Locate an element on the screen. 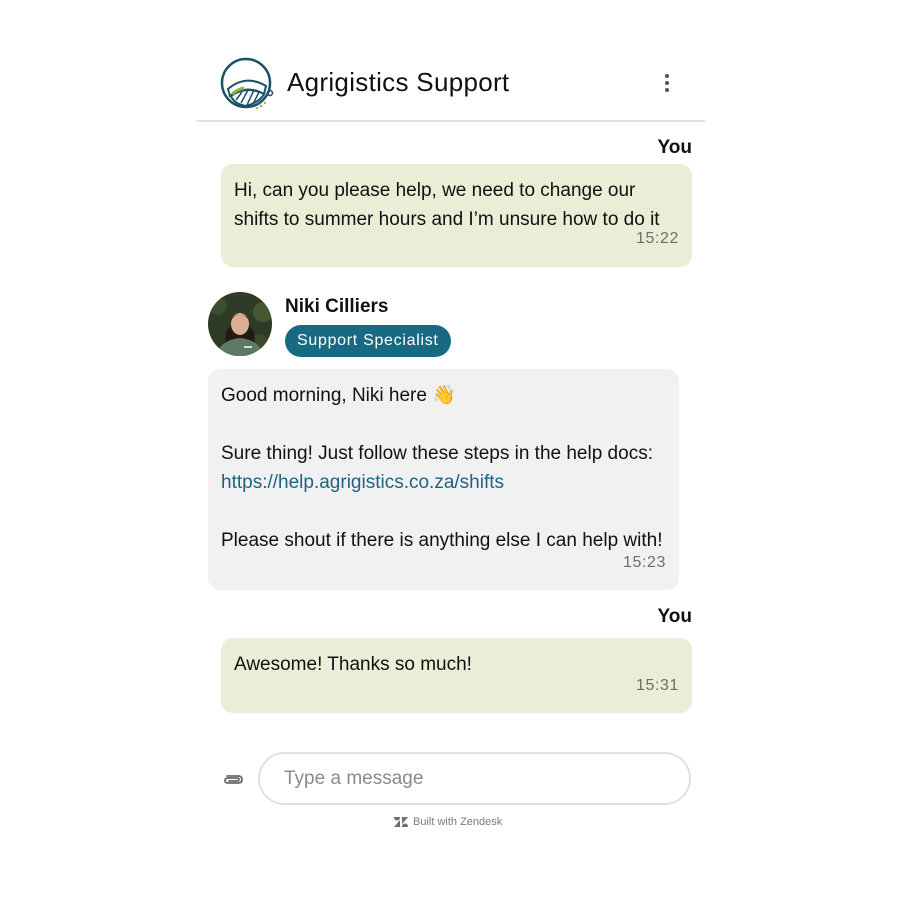  agent-avatar is located at coordinates (240, 324).